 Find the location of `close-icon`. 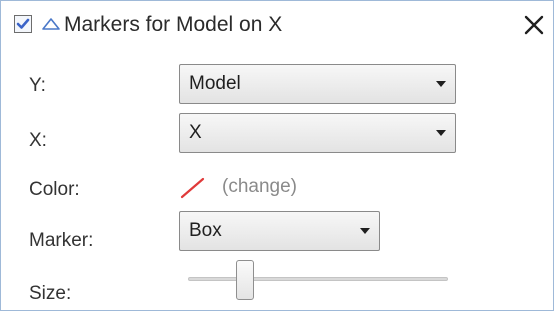

close-icon is located at coordinates (534, 25).